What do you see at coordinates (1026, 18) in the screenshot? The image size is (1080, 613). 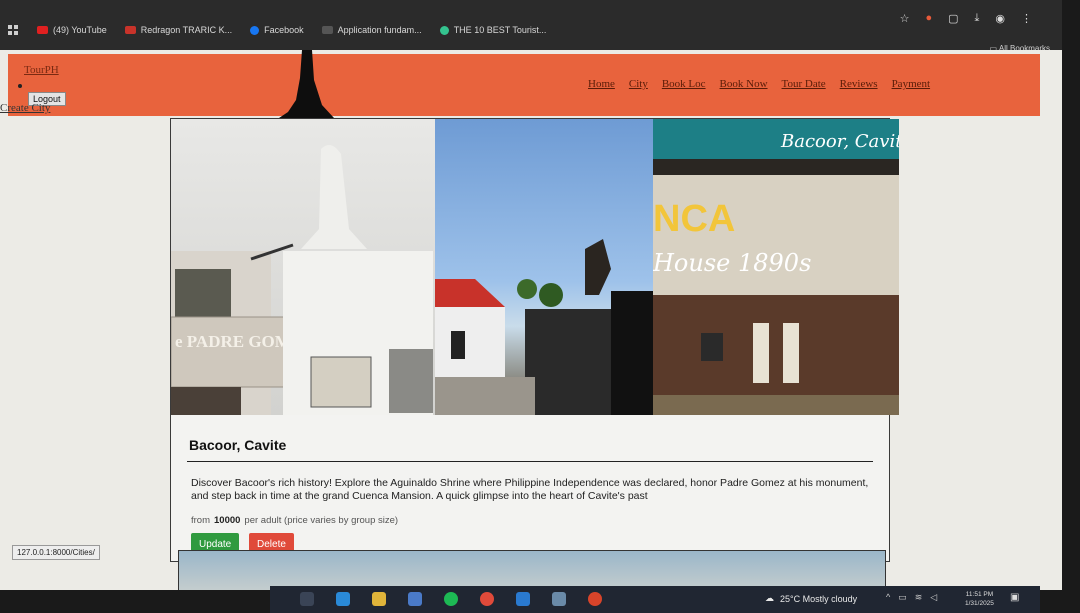 I see `menu-kebab-icon: ⋮` at bounding box center [1026, 18].